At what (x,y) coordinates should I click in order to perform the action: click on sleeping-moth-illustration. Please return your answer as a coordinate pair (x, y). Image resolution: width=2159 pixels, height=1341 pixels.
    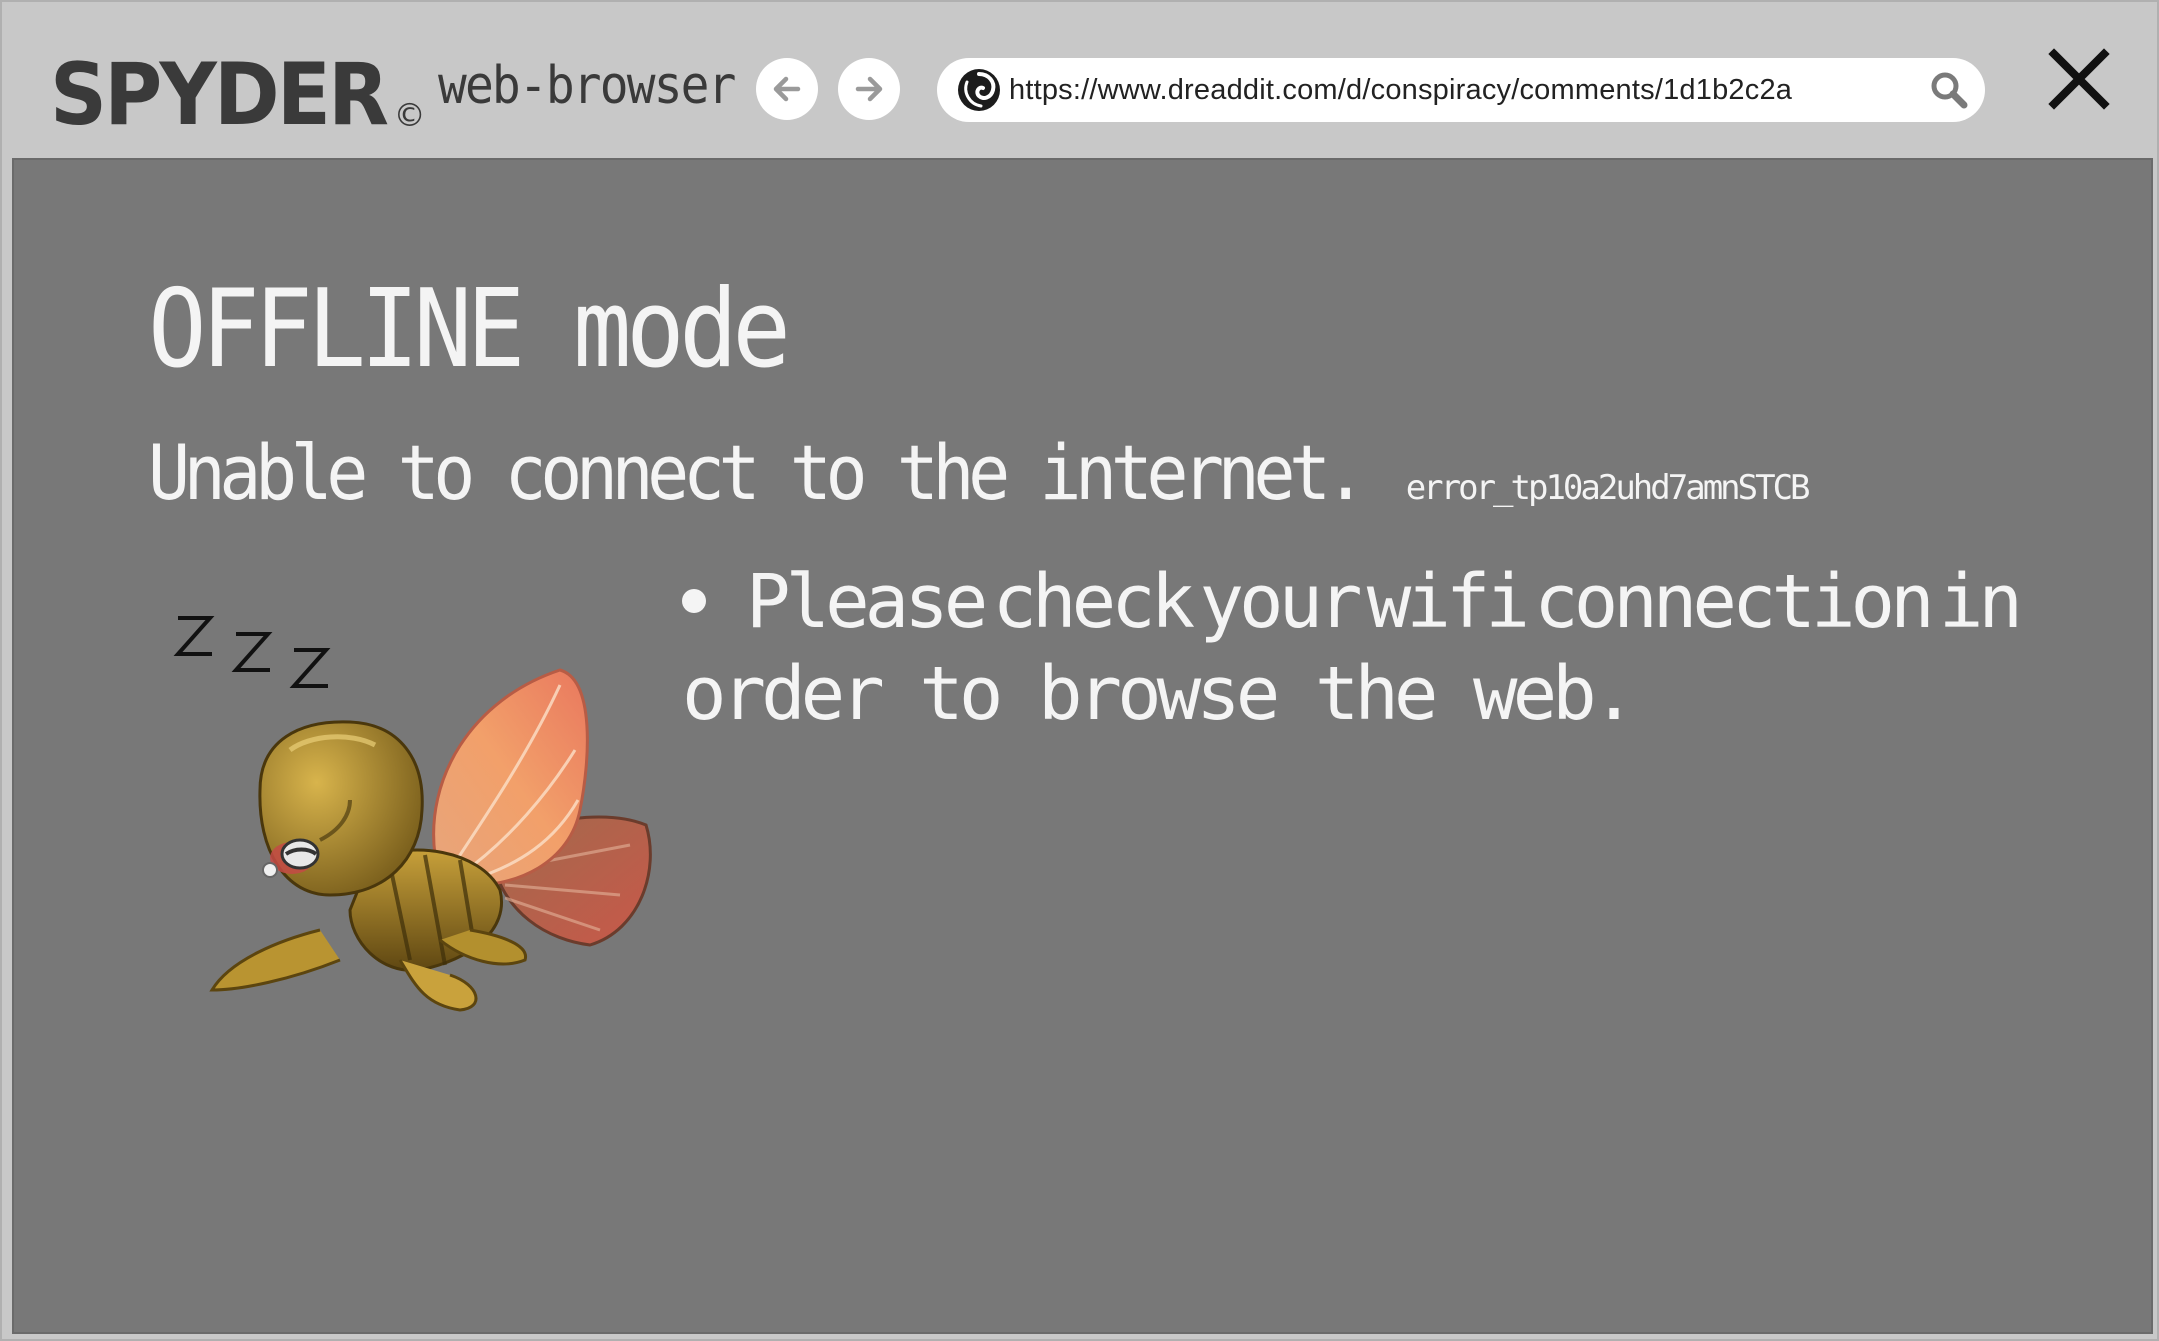
    Looking at the image, I should click on (430, 840).